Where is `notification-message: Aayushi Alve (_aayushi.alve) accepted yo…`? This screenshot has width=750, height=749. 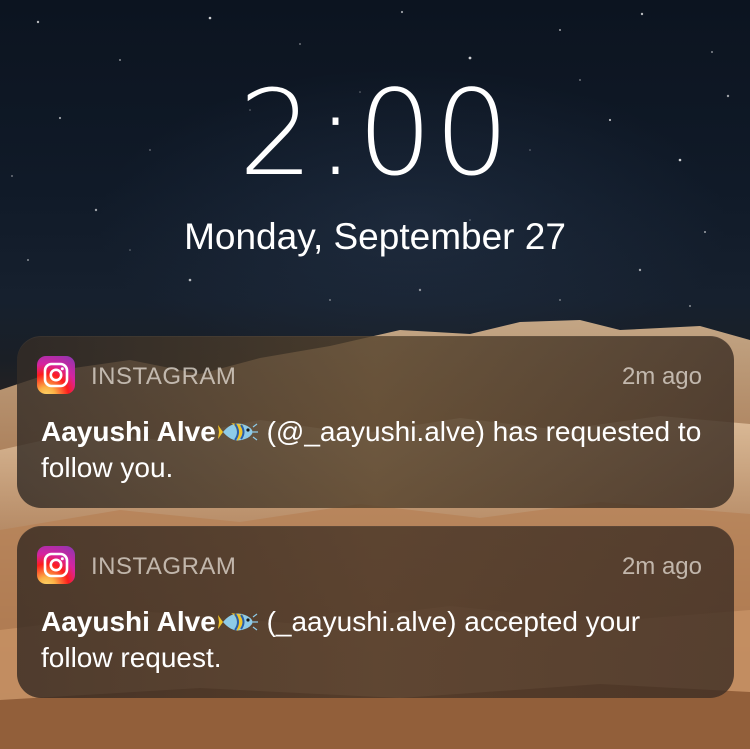
notification-message: Aayushi Alve (_aayushi.alve) accepted yo… is located at coordinates (377, 640).